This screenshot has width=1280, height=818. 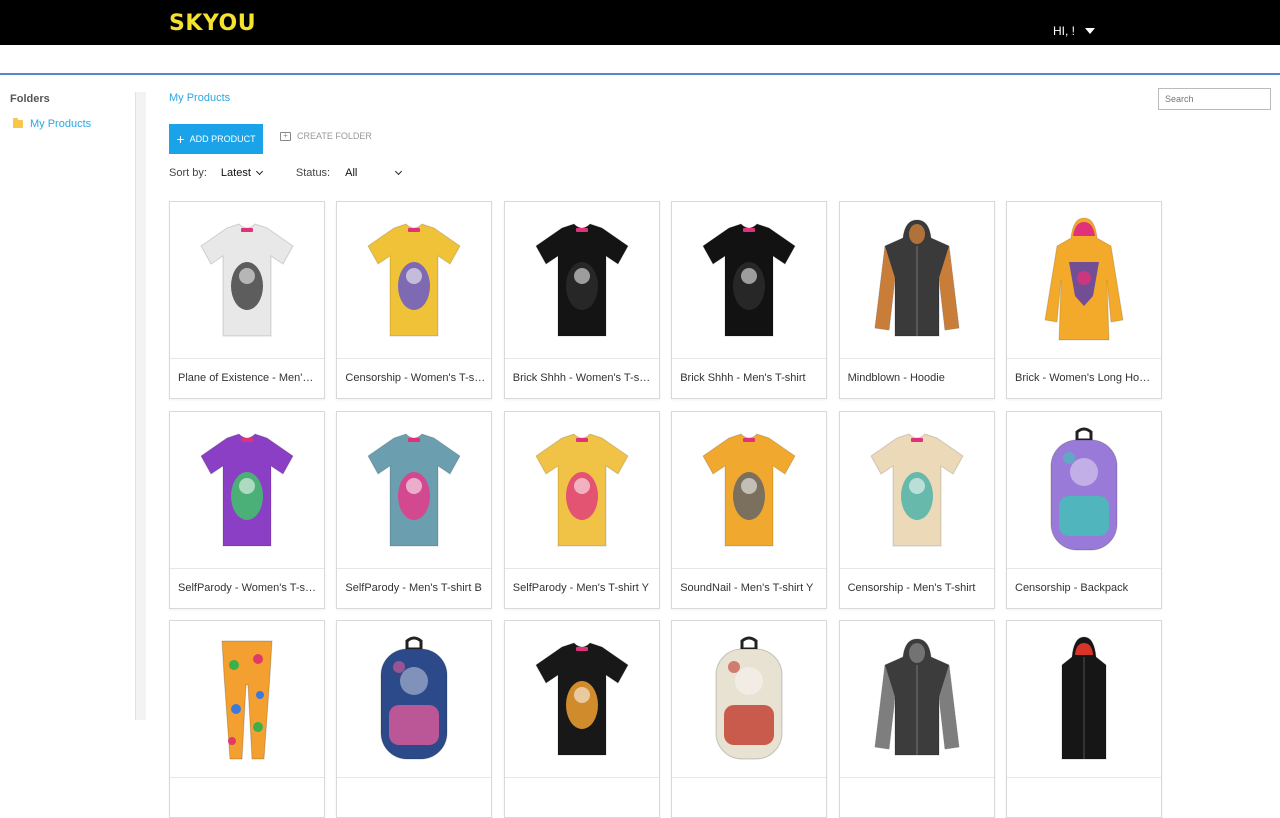 I want to click on product-name: Censorship - Backpack, so click(x=1072, y=587).